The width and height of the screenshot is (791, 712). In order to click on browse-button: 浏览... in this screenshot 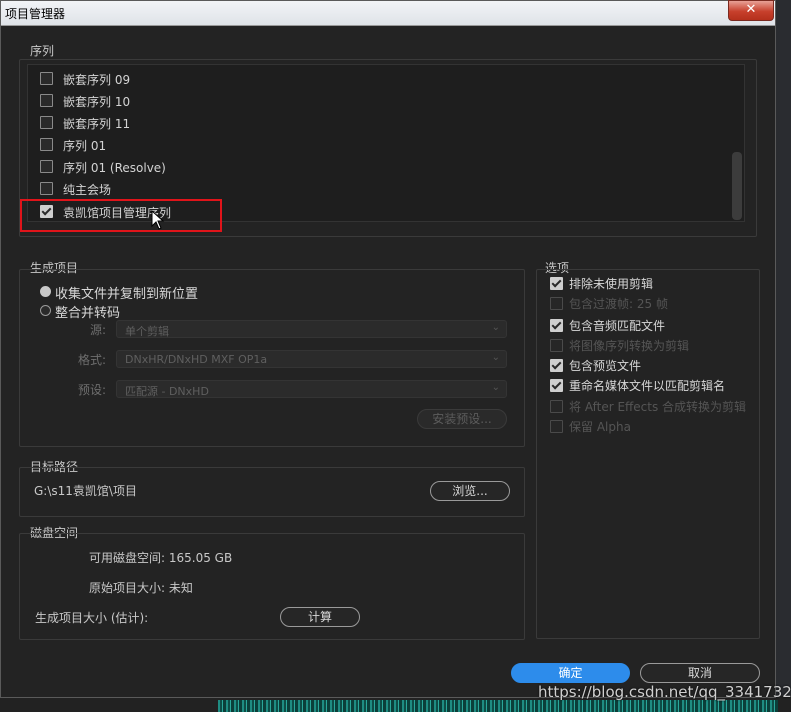, I will do `click(470, 491)`.